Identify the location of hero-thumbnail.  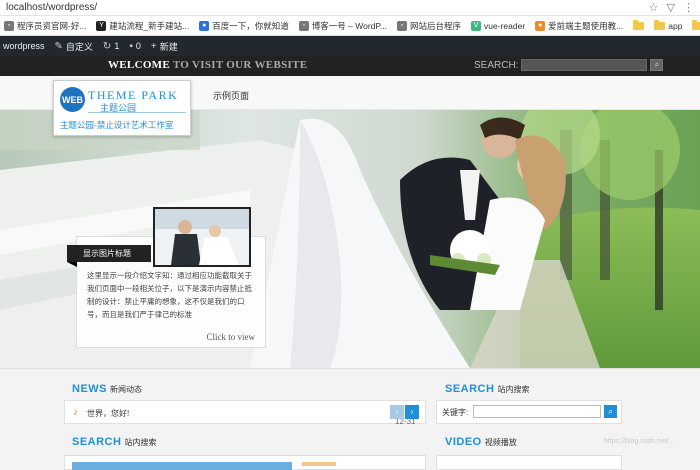
(202, 237).